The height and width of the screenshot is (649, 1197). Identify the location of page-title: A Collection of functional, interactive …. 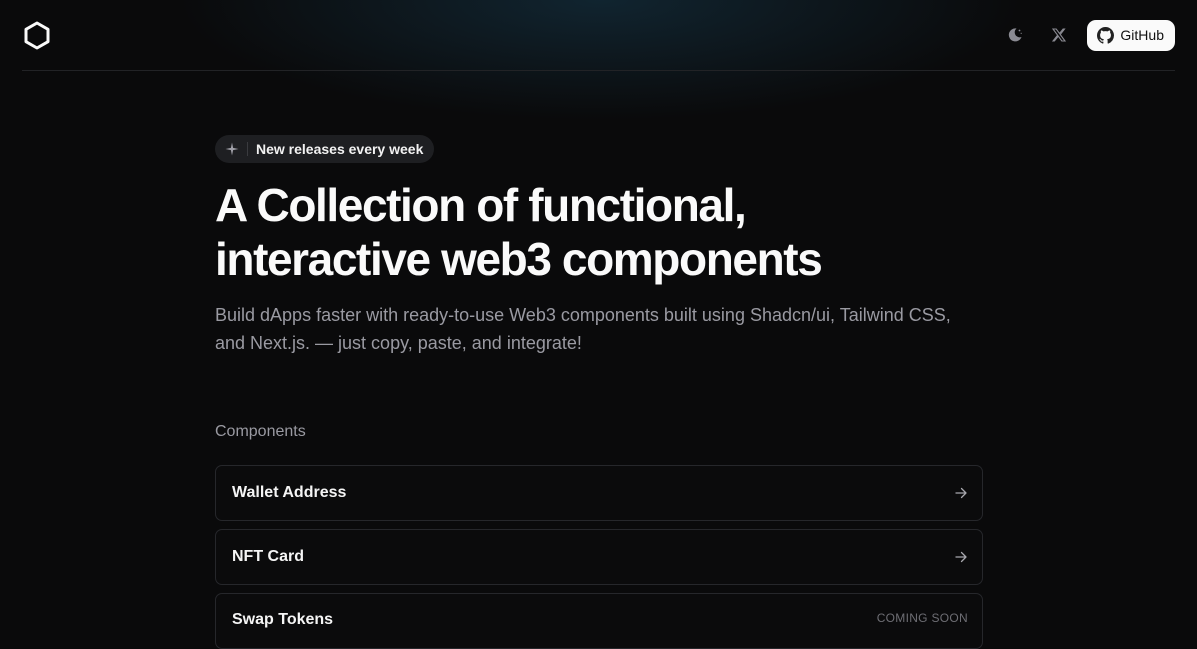
(615, 232).